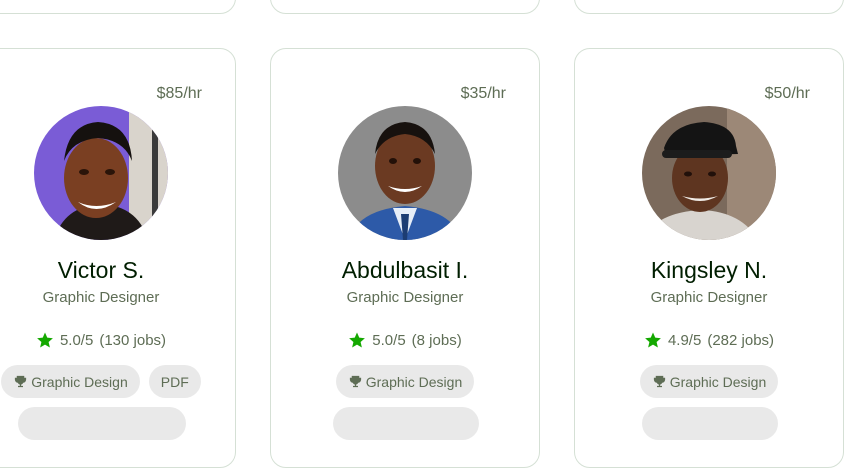 This screenshot has height=468, width=851. What do you see at coordinates (741, 340) in the screenshot?
I see `jobs-count: (282 jobs)` at bounding box center [741, 340].